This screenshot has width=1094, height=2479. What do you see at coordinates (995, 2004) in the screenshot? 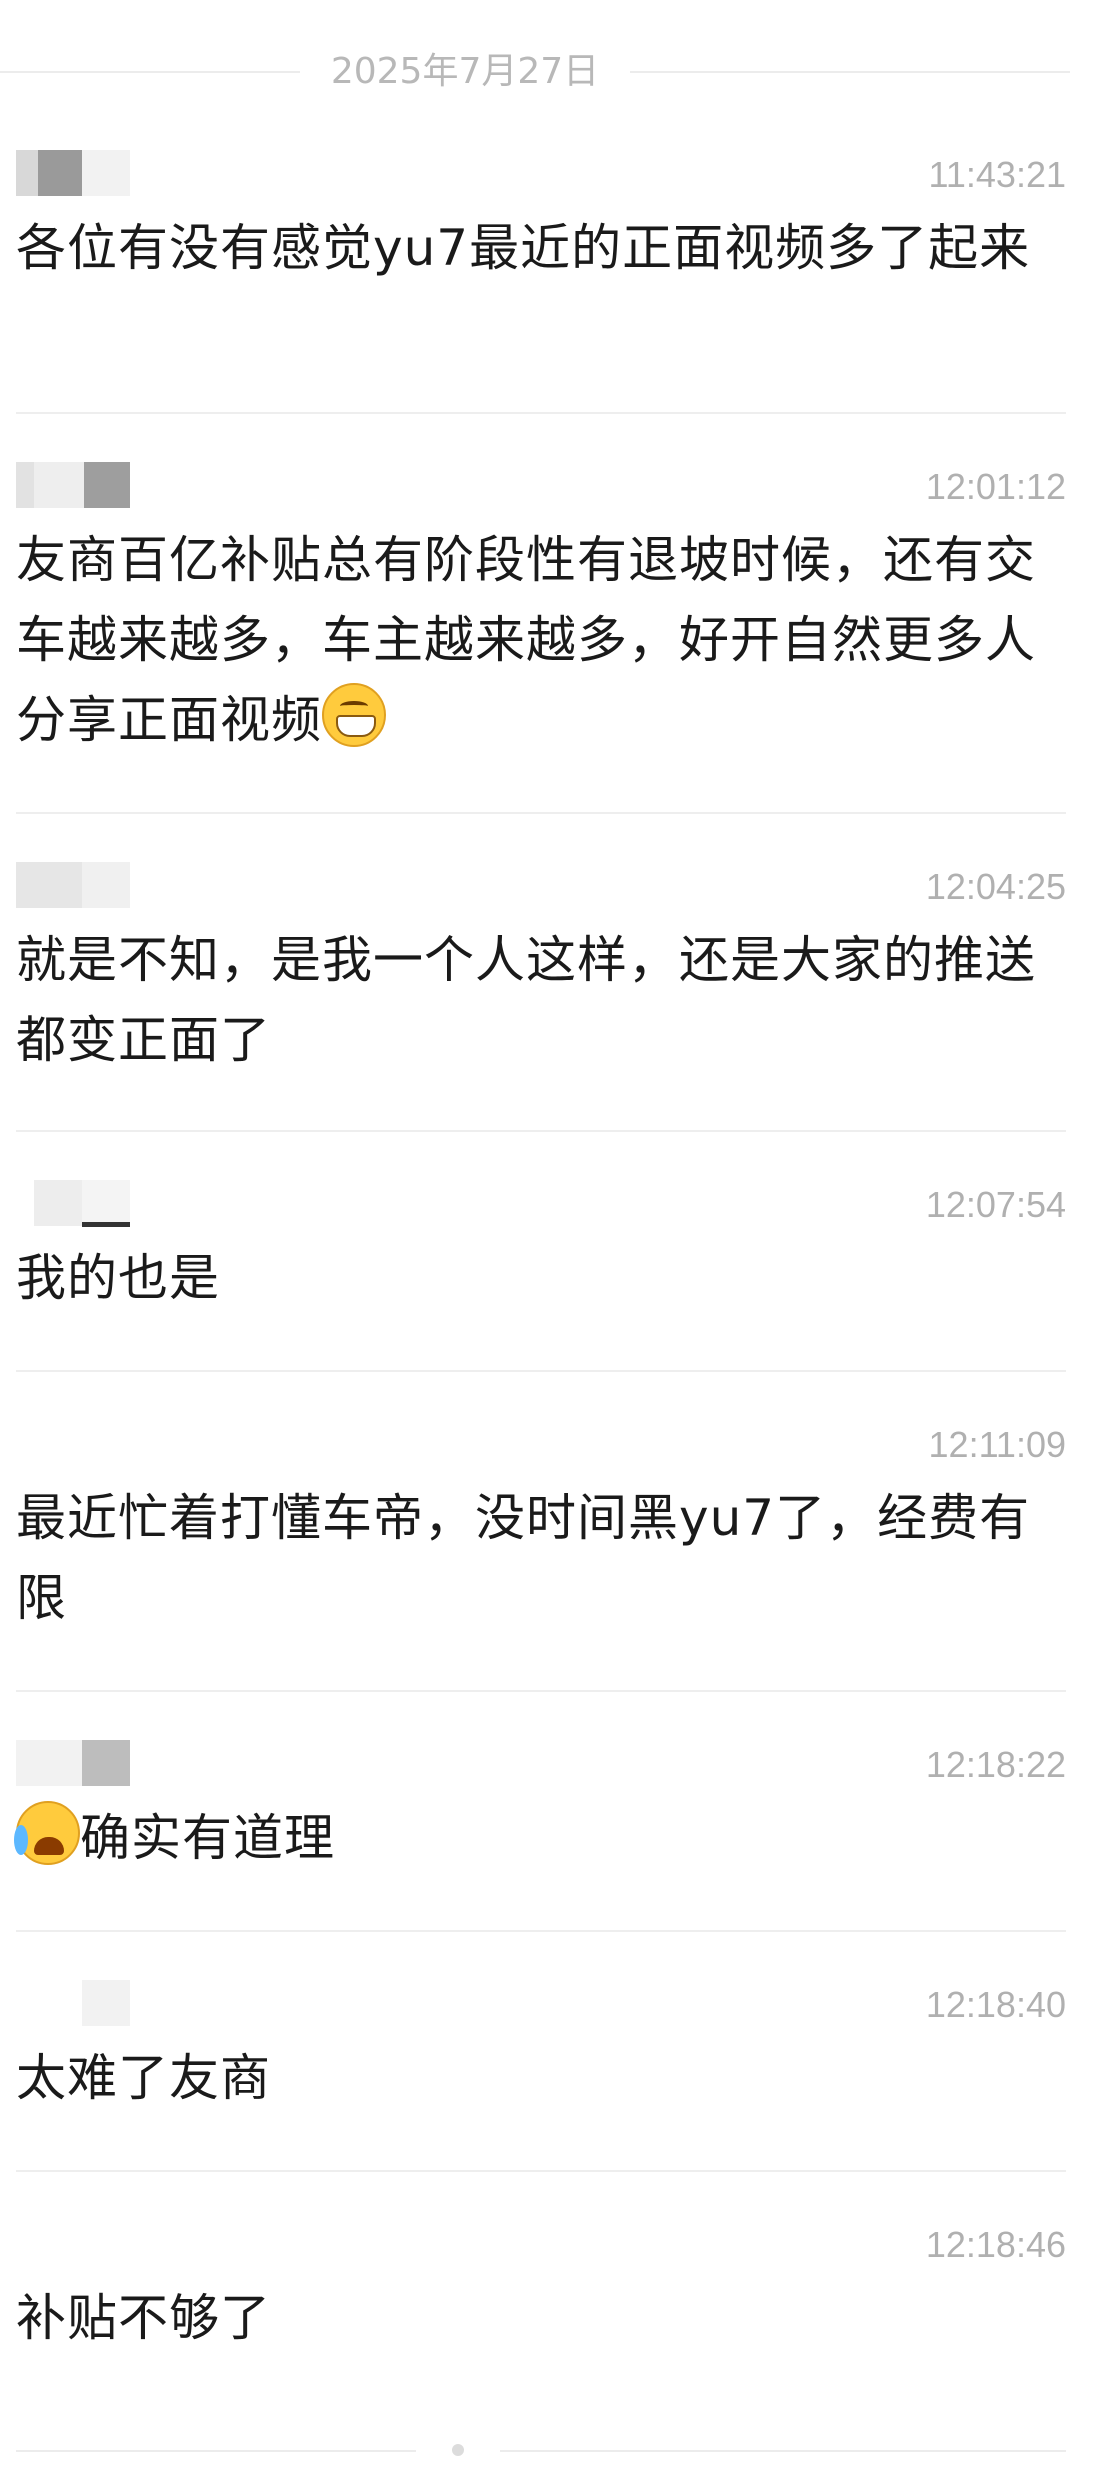
I see `message-time: 12:18:40` at bounding box center [995, 2004].